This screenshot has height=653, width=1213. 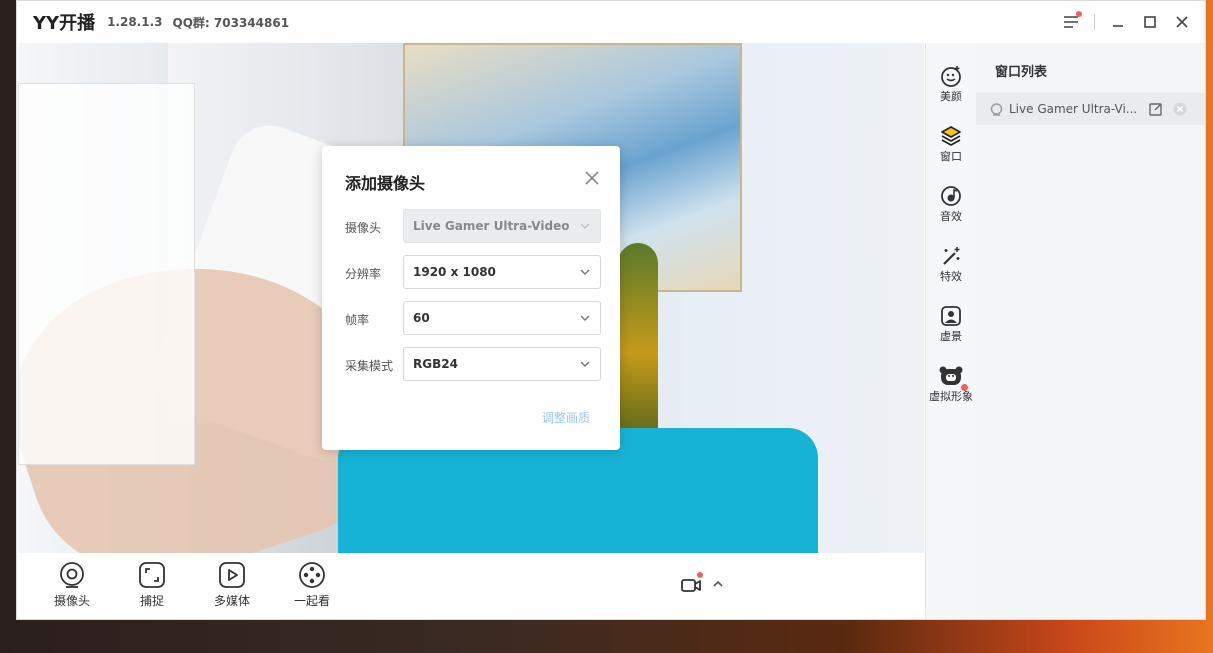 I want to click on avatar-bear-icon, so click(x=951, y=375).